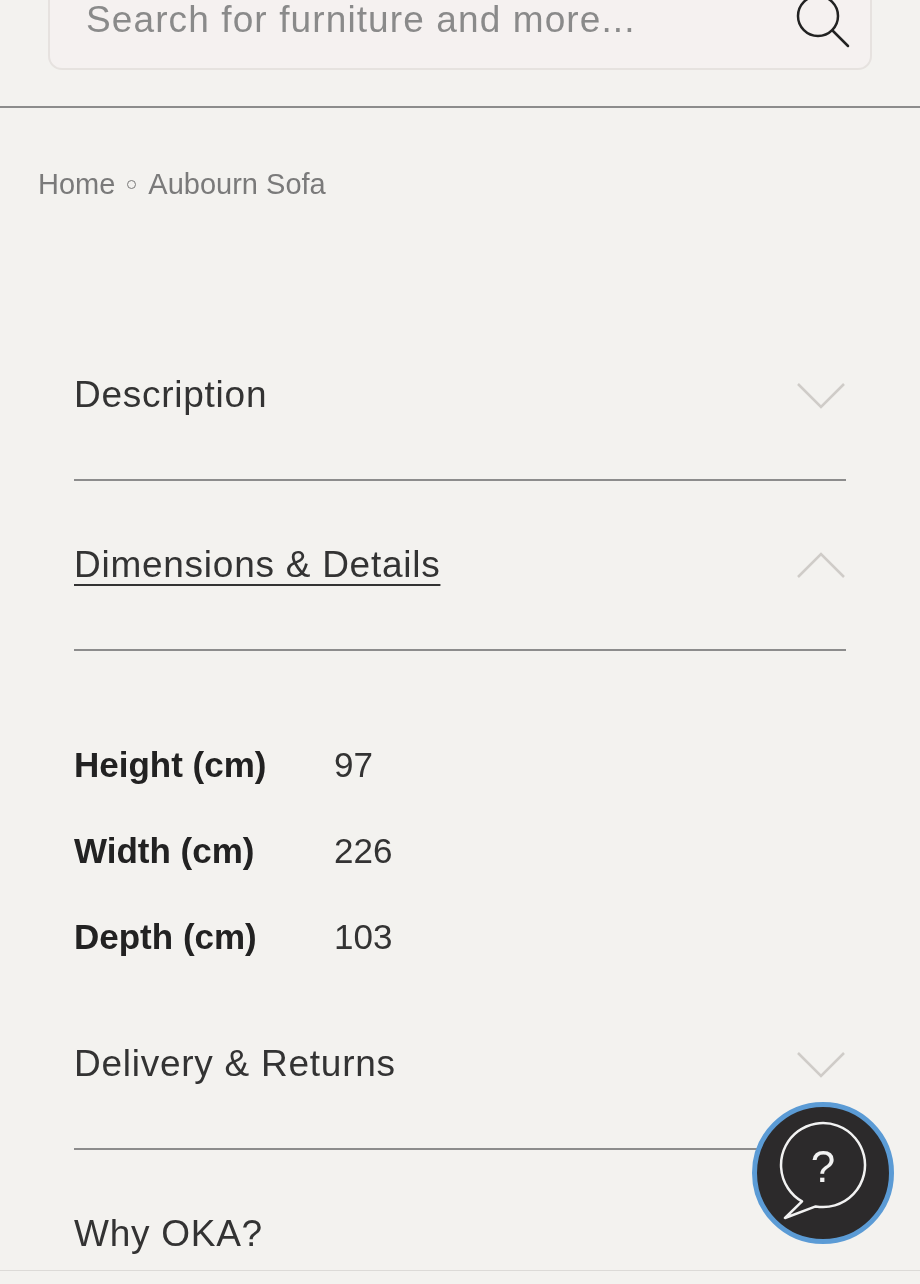 This screenshot has height=1284, width=920. Describe the element at coordinates (364, 936) in the screenshot. I see `detail-value: 103` at that location.